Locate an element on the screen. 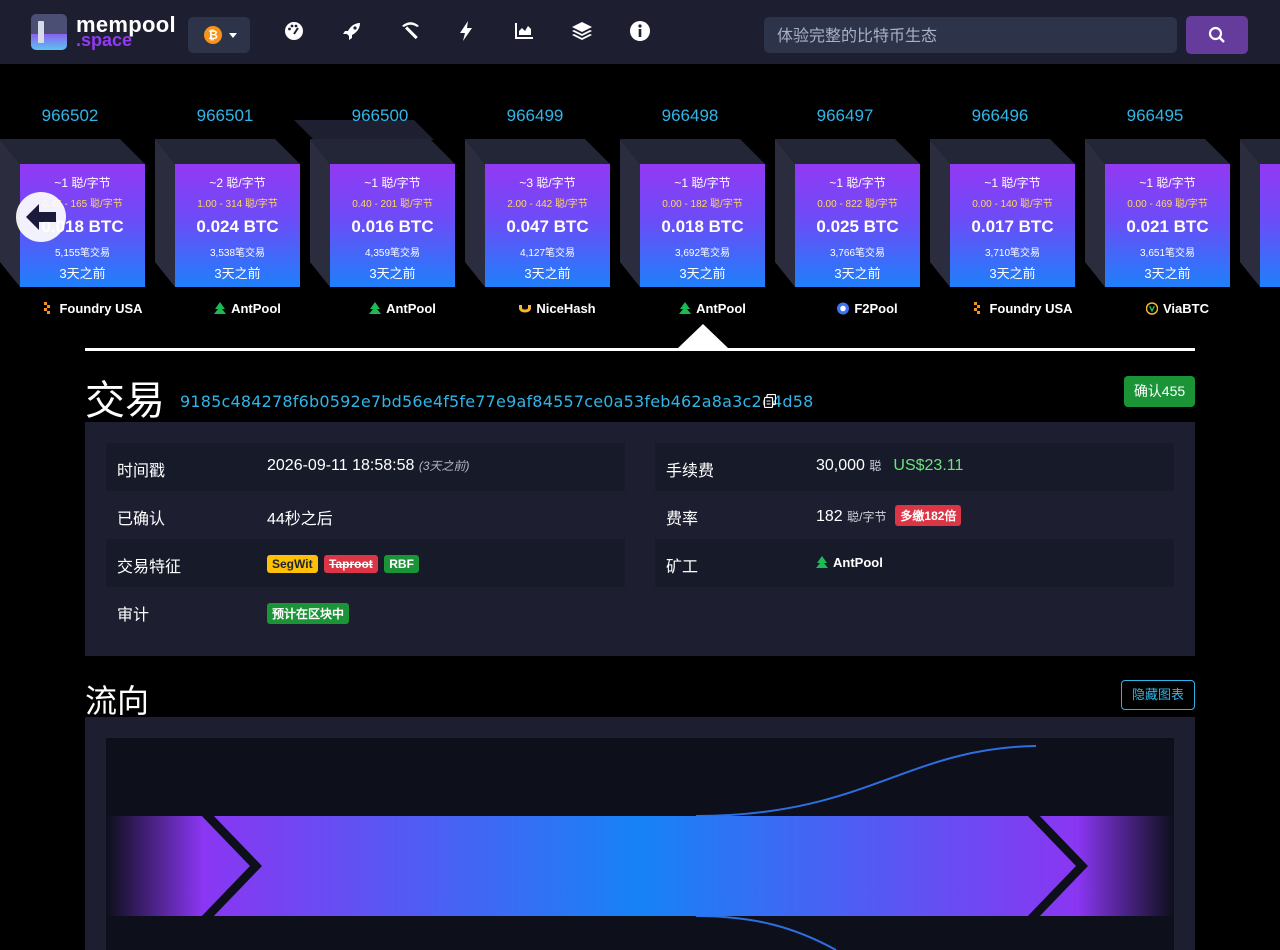  timestamp-text: 2026-09-11 18:58:58 is located at coordinates (341, 465).